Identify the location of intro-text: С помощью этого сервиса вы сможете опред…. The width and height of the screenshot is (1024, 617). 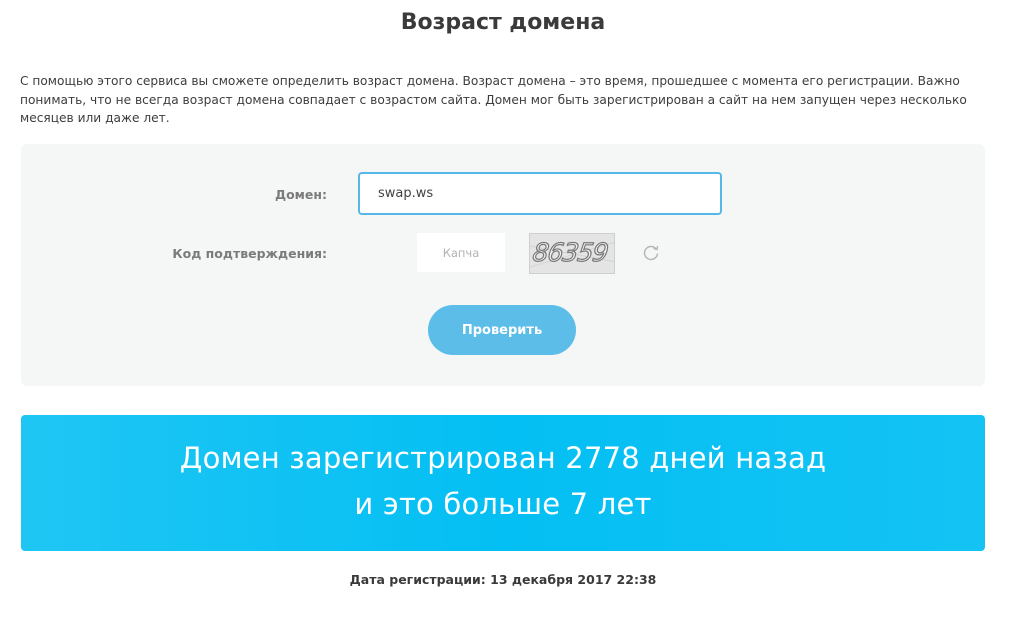
(493, 99).